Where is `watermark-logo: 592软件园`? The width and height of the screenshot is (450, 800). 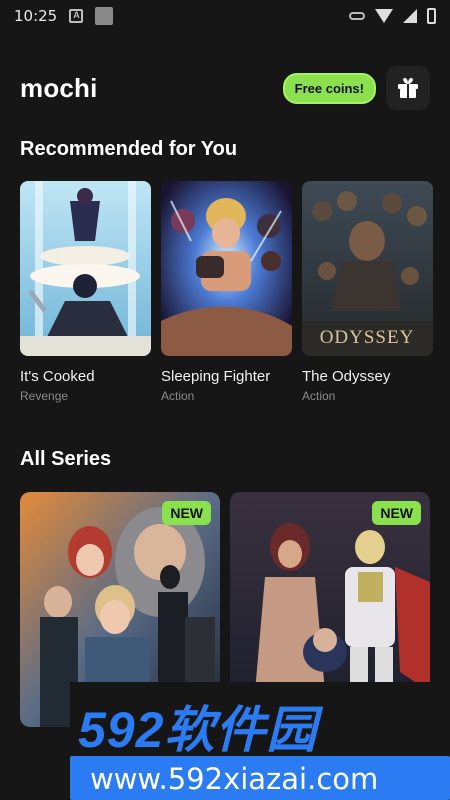
watermark-logo: 592软件园 is located at coordinates (198, 730).